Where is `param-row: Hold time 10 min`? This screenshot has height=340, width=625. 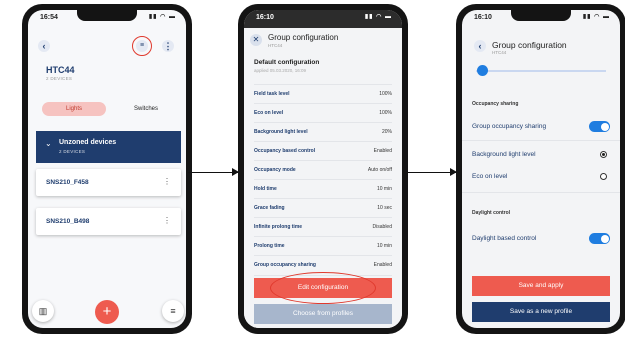
param-row: Hold time 10 min is located at coordinates (323, 189).